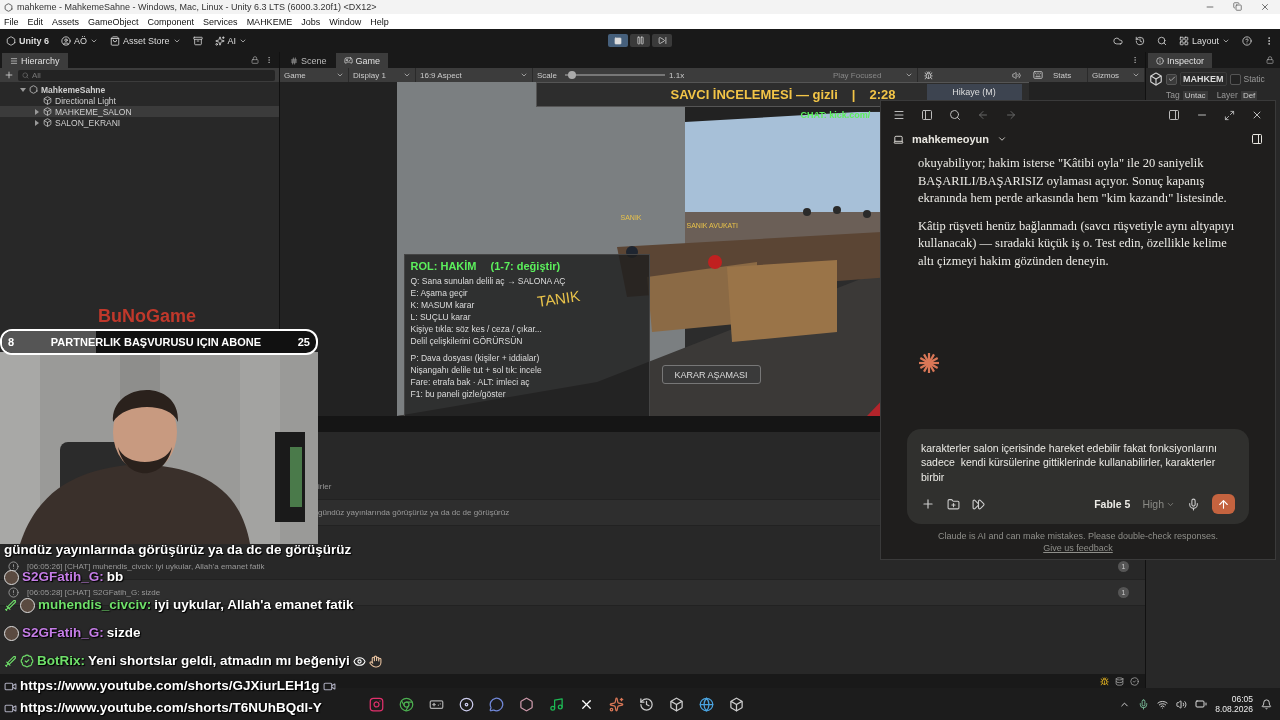 Image resolution: width=1280 pixels, height=720 pixels. What do you see at coordinates (197, 40) in the screenshot?
I see `archive-icon` at bounding box center [197, 40].